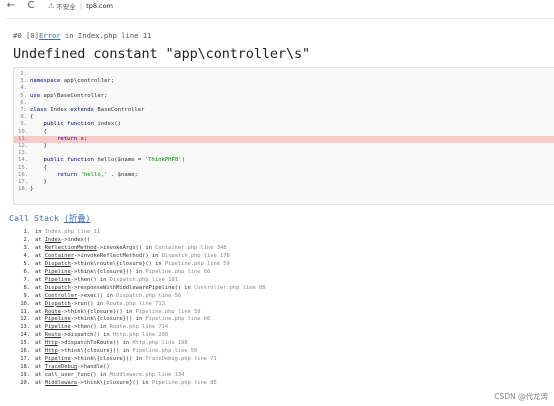 This screenshot has height=406, width=554. What do you see at coordinates (77, 375) in the screenshot?
I see `stack-frame-call: call_user_func() in` at bounding box center [77, 375].